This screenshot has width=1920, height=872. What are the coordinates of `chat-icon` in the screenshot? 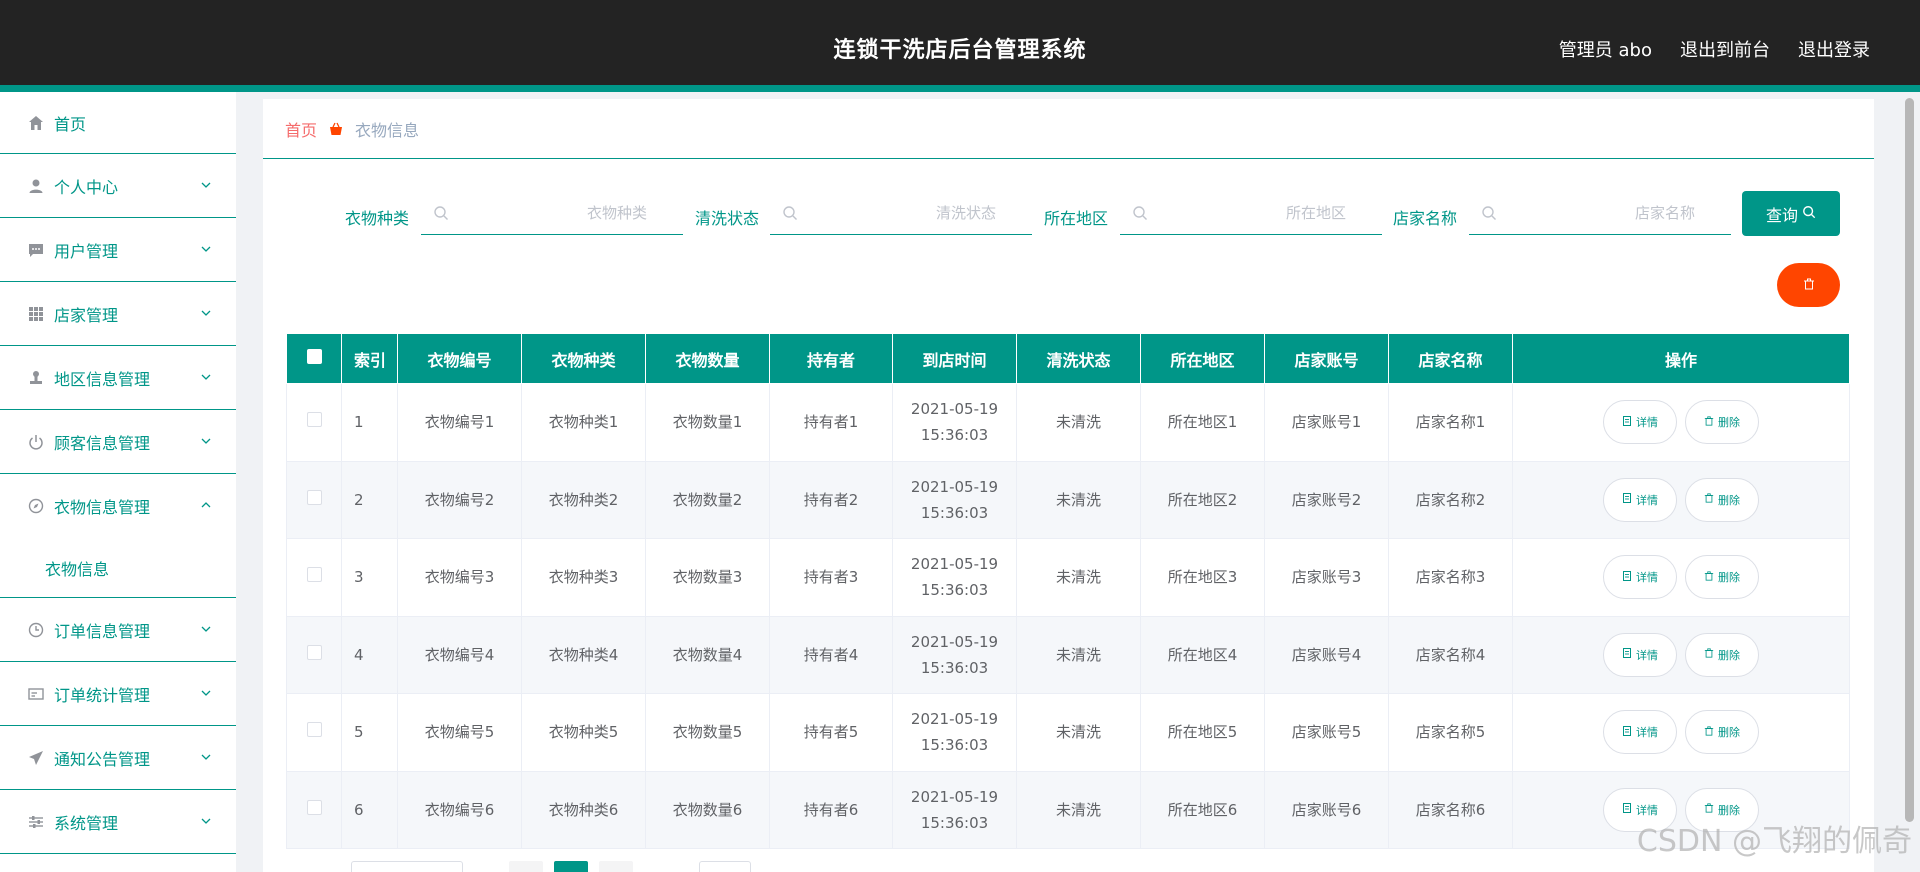 It's located at (36, 250).